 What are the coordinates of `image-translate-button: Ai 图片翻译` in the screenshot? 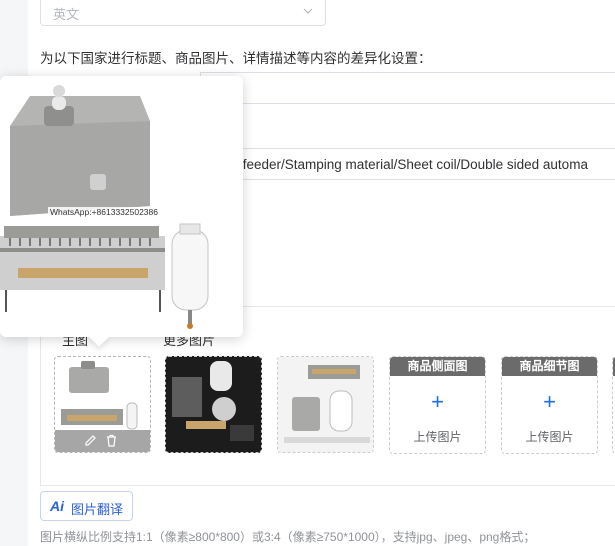 It's located at (86, 506).